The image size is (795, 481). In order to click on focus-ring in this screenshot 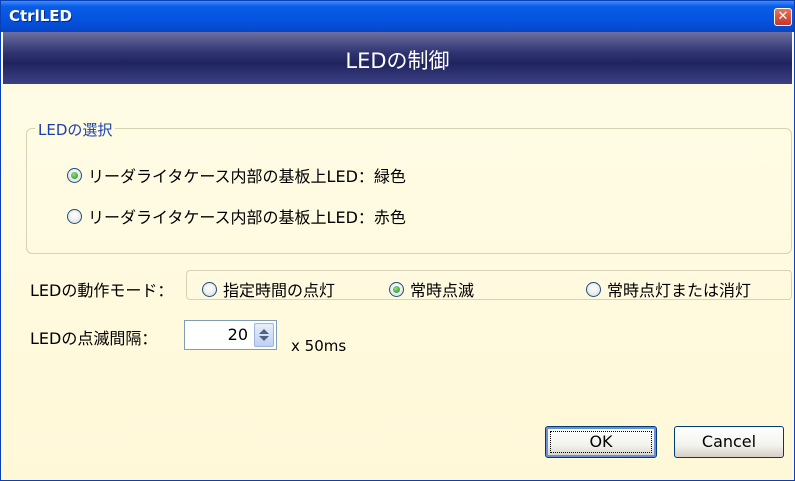, I will do `click(601, 442)`.